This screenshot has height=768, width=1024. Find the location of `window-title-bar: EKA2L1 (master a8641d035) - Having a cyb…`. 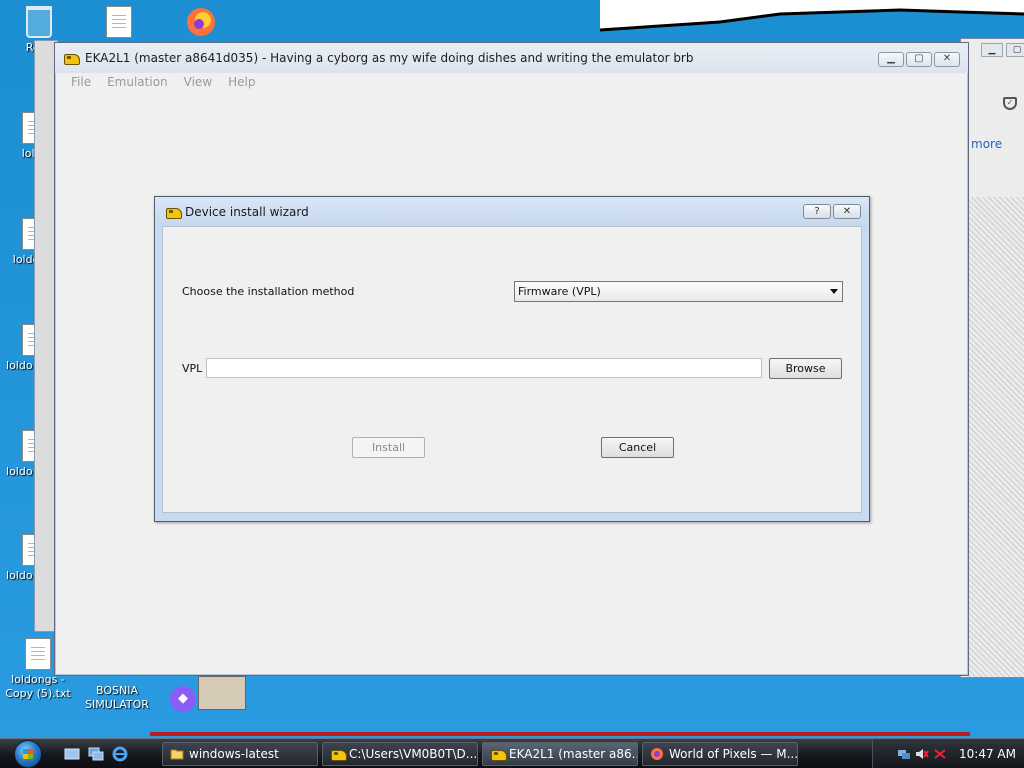

window-title-bar: EKA2L1 (master a8641d035) - Having a cyb… is located at coordinates (511, 58).